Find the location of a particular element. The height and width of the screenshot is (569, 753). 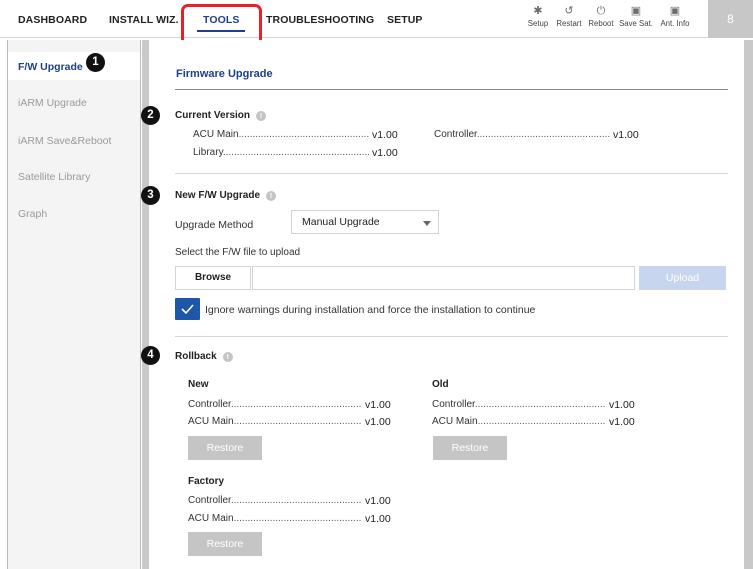

checkmark-icon is located at coordinates (187, 309).